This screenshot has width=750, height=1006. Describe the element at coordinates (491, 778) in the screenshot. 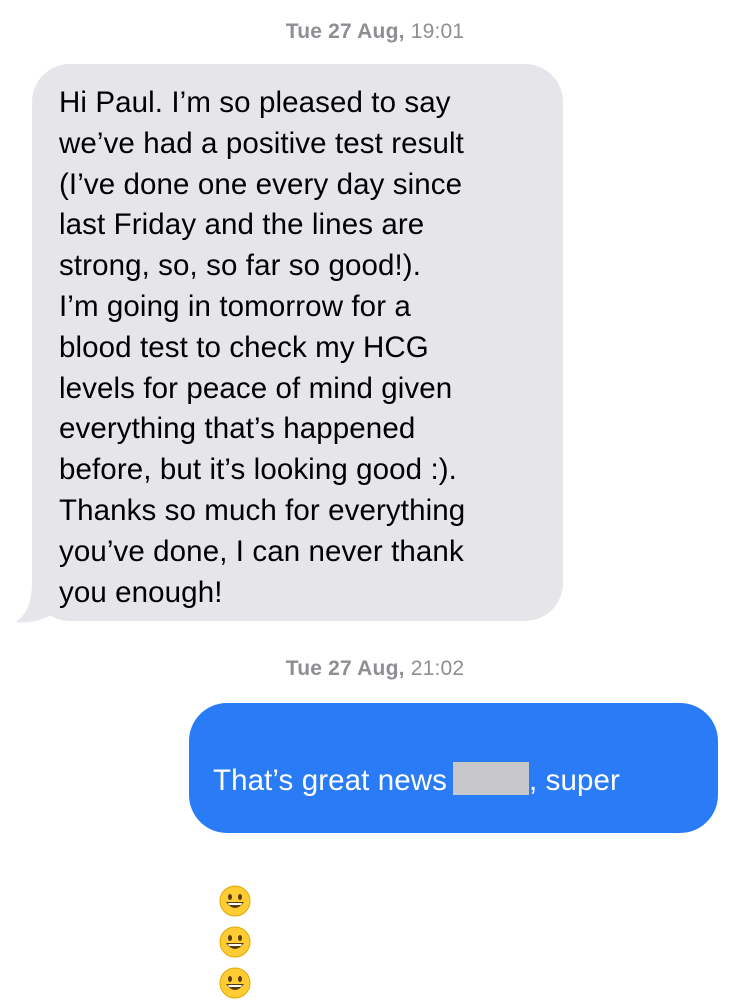

I see `redacted-name-block` at that location.